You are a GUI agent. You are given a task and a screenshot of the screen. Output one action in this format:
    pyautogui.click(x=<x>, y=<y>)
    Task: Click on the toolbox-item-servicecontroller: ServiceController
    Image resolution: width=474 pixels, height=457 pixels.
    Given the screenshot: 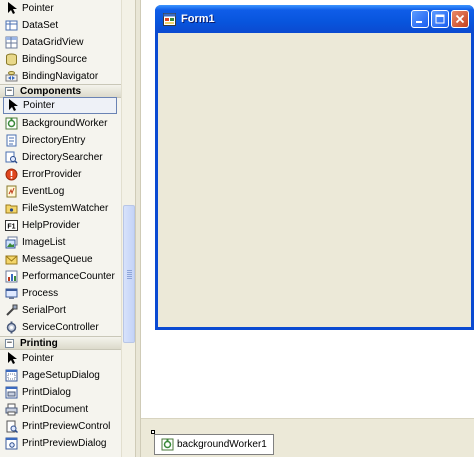 What is the action you would take?
    pyautogui.click(x=60, y=327)
    